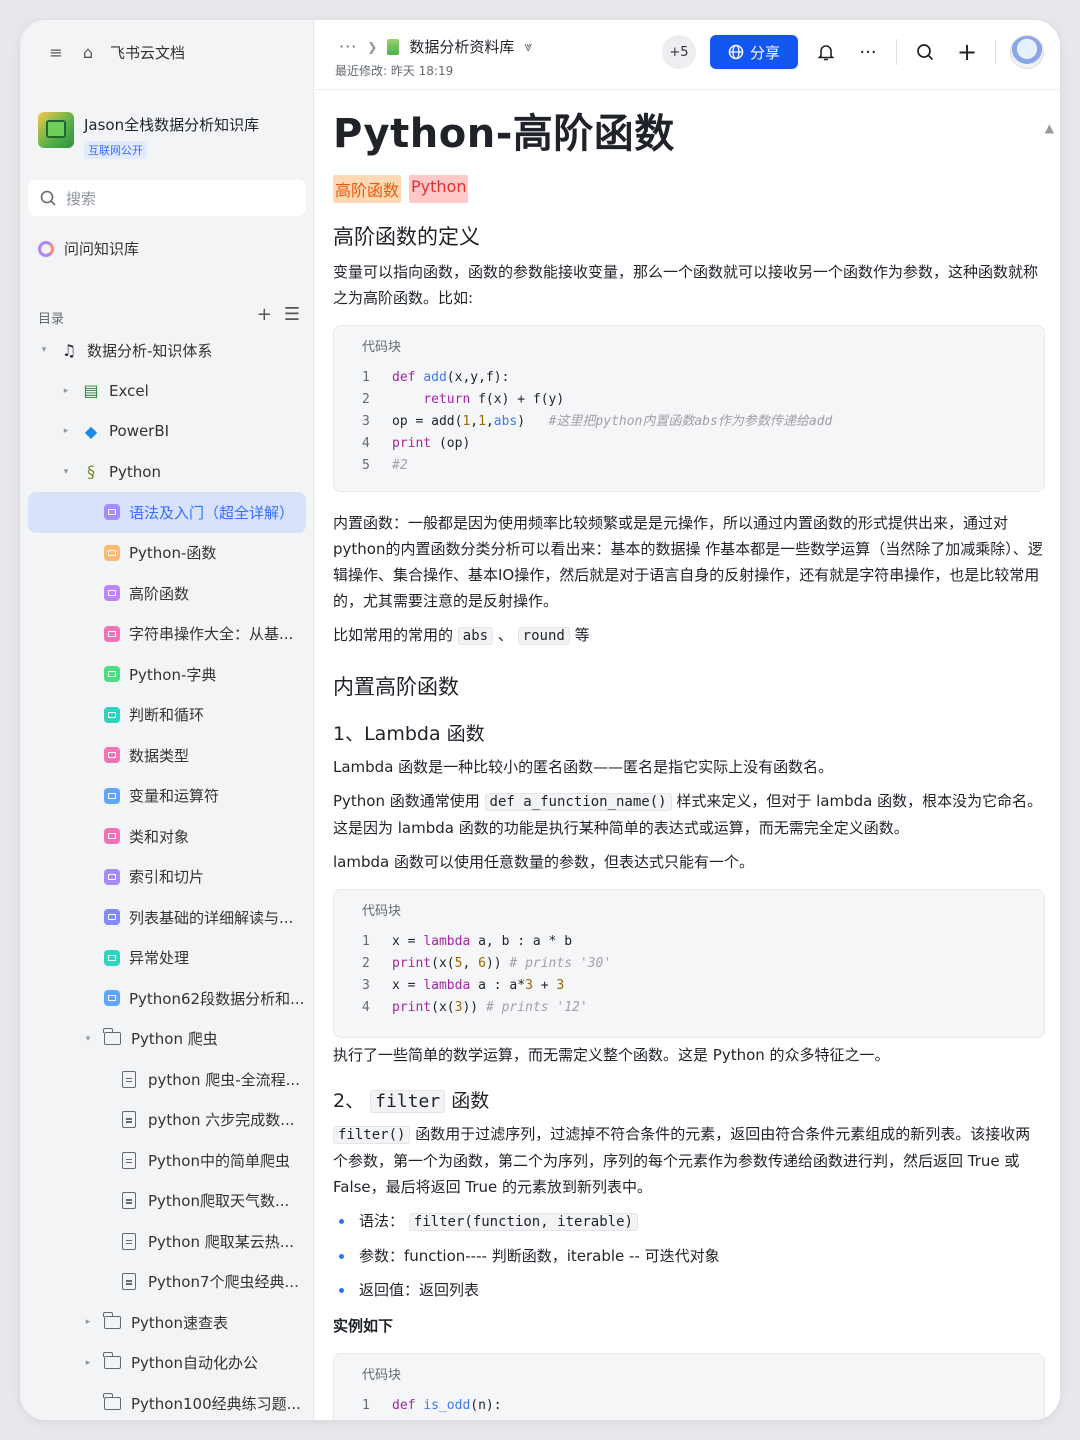 This screenshot has height=1440, width=1080. I want to click on sidebar-item: 异常处理, so click(167, 958).